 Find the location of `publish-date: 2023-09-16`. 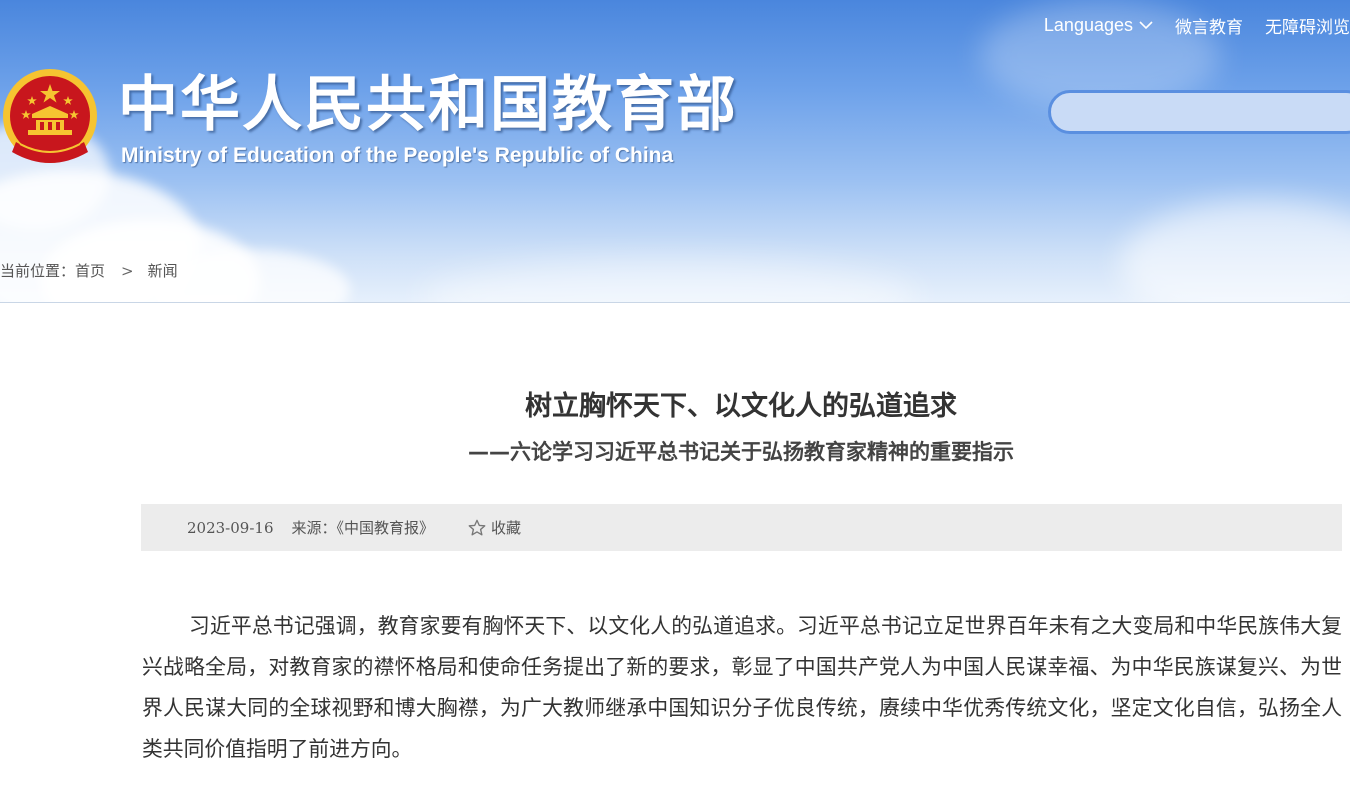

publish-date: 2023-09-16 is located at coordinates (230, 527).